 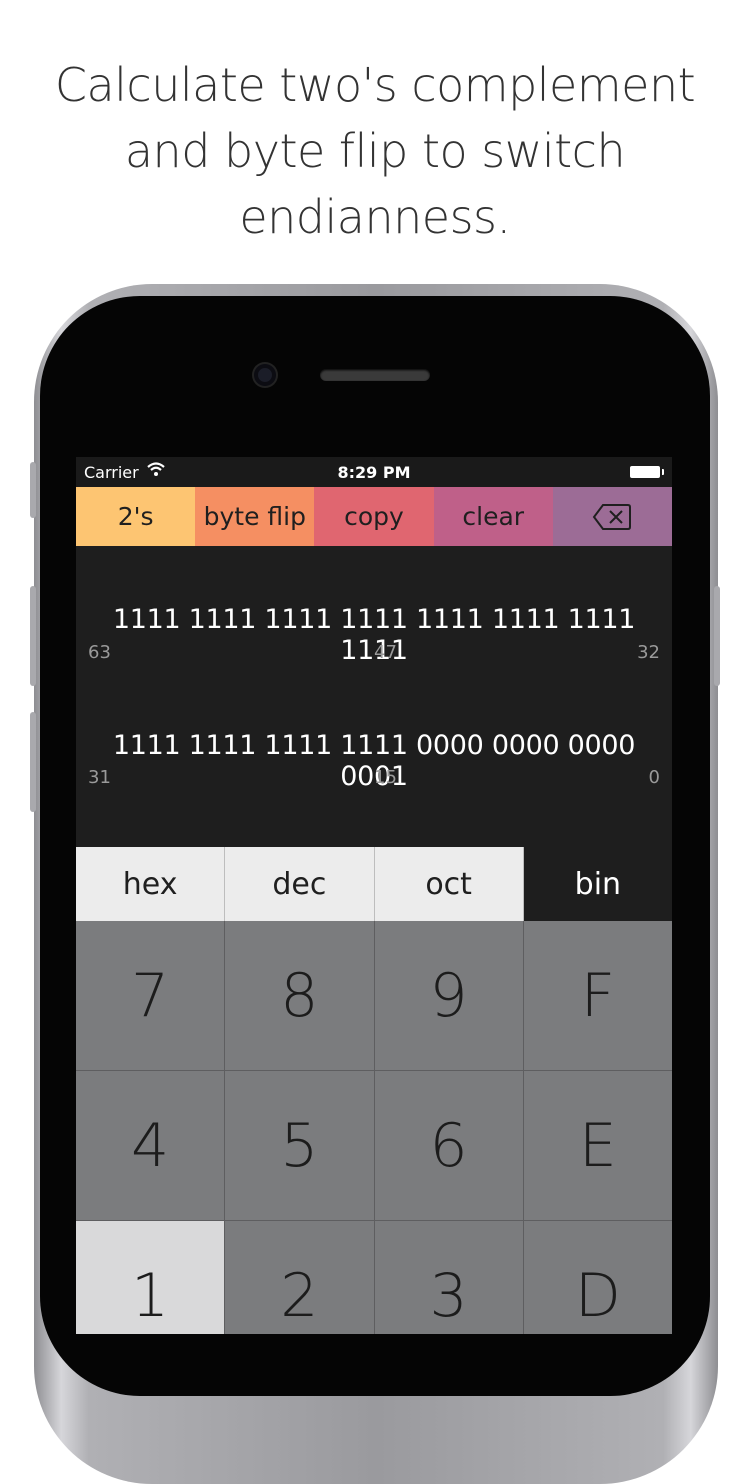 I want to click on status-time: 8:29 PM, so click(x=374, y=472).